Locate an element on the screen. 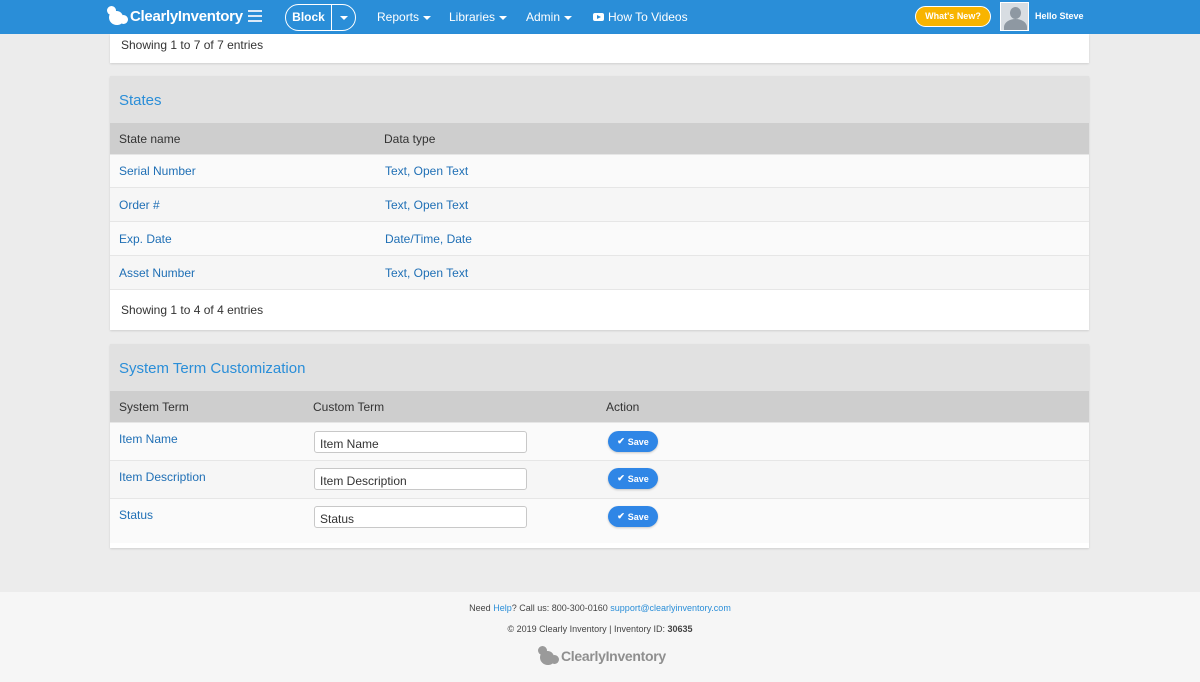 This screenshot has height=682, width=1200. table-row: Asset Number Text, Open Text is located at coordinates (599, 272).